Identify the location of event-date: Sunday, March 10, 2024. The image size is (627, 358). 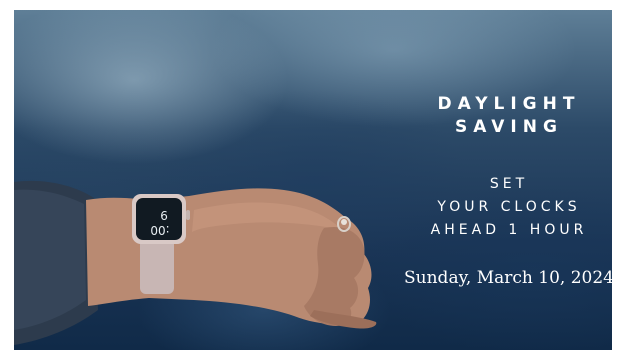
(508, 278).